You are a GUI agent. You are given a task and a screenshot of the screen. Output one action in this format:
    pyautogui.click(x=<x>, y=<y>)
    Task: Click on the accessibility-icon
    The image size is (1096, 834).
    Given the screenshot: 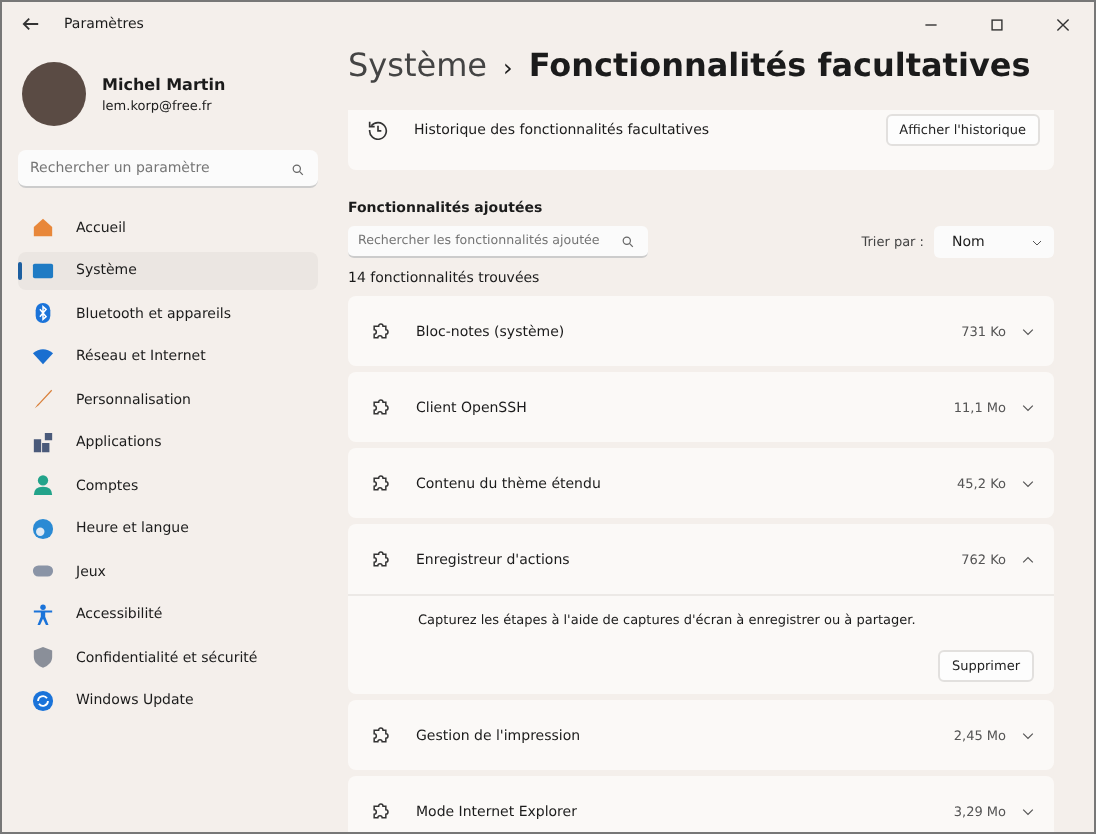 What is the action you would take?
    pyautogui.click(x=43, y=614)
    